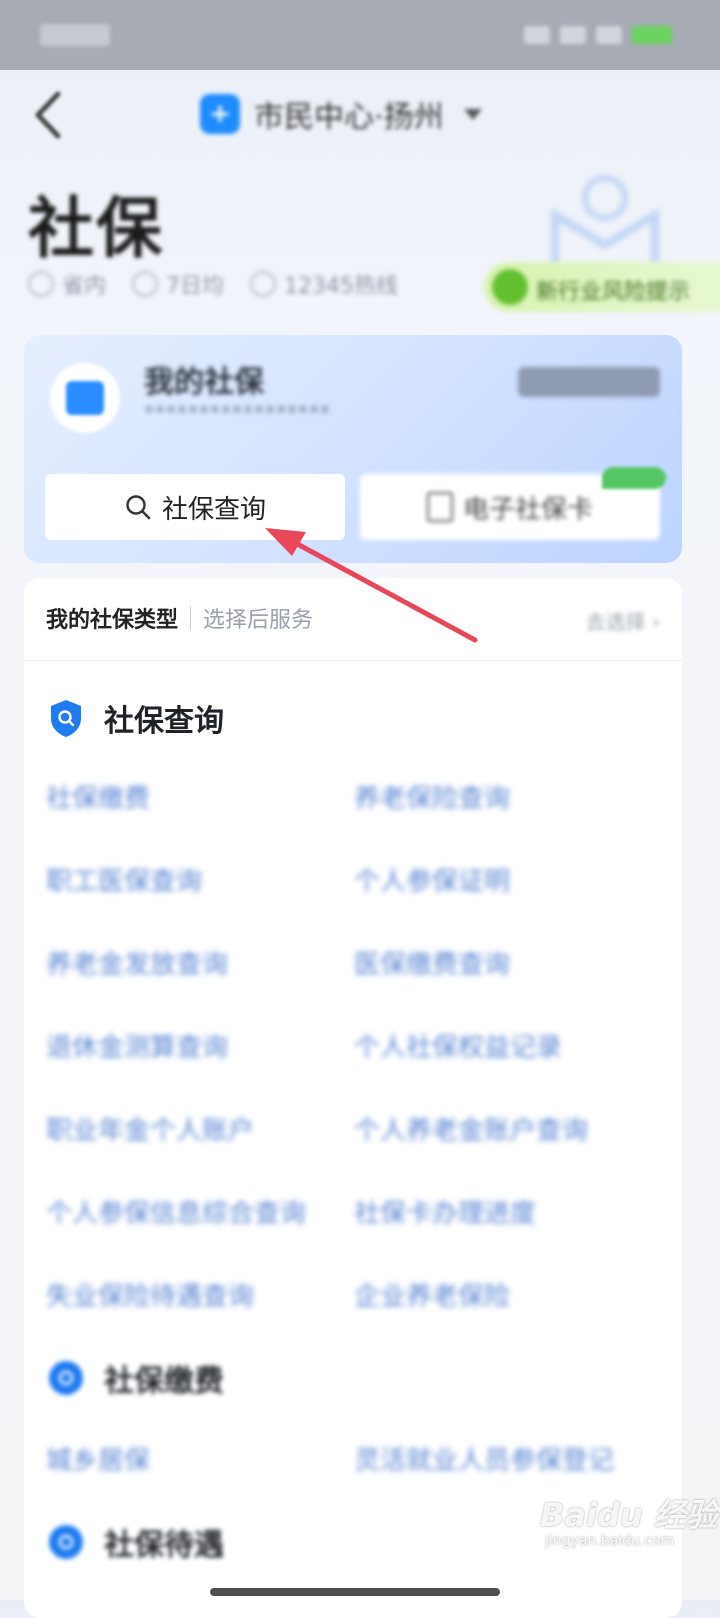 This screenshot has width=720, height=1618. I want to click on type-title: 我的社保类型, so click(112, 620).